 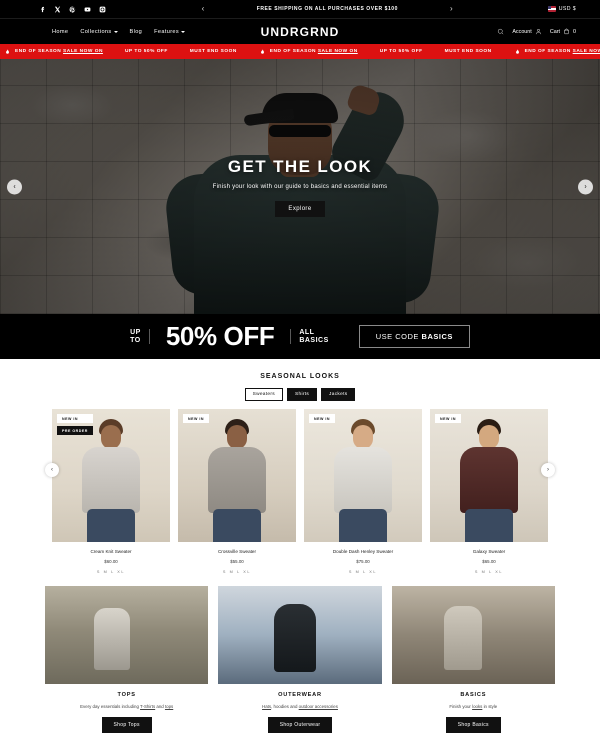 What do you see at coordinates (14, 186) in the screenshot?
I see `hero-prev-button: ‹` at bounding box center [14, 186].